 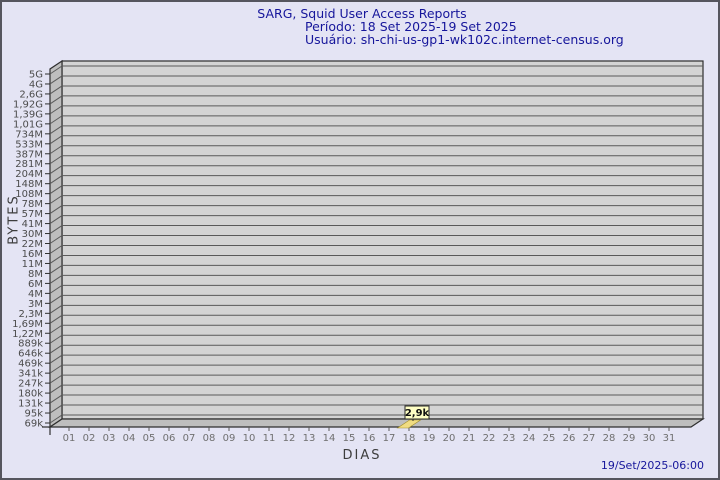 What do you see at coordinates (629, 438) in the screenshot?
I see `x-tick-label: 29` at bounding box center [629, 438].